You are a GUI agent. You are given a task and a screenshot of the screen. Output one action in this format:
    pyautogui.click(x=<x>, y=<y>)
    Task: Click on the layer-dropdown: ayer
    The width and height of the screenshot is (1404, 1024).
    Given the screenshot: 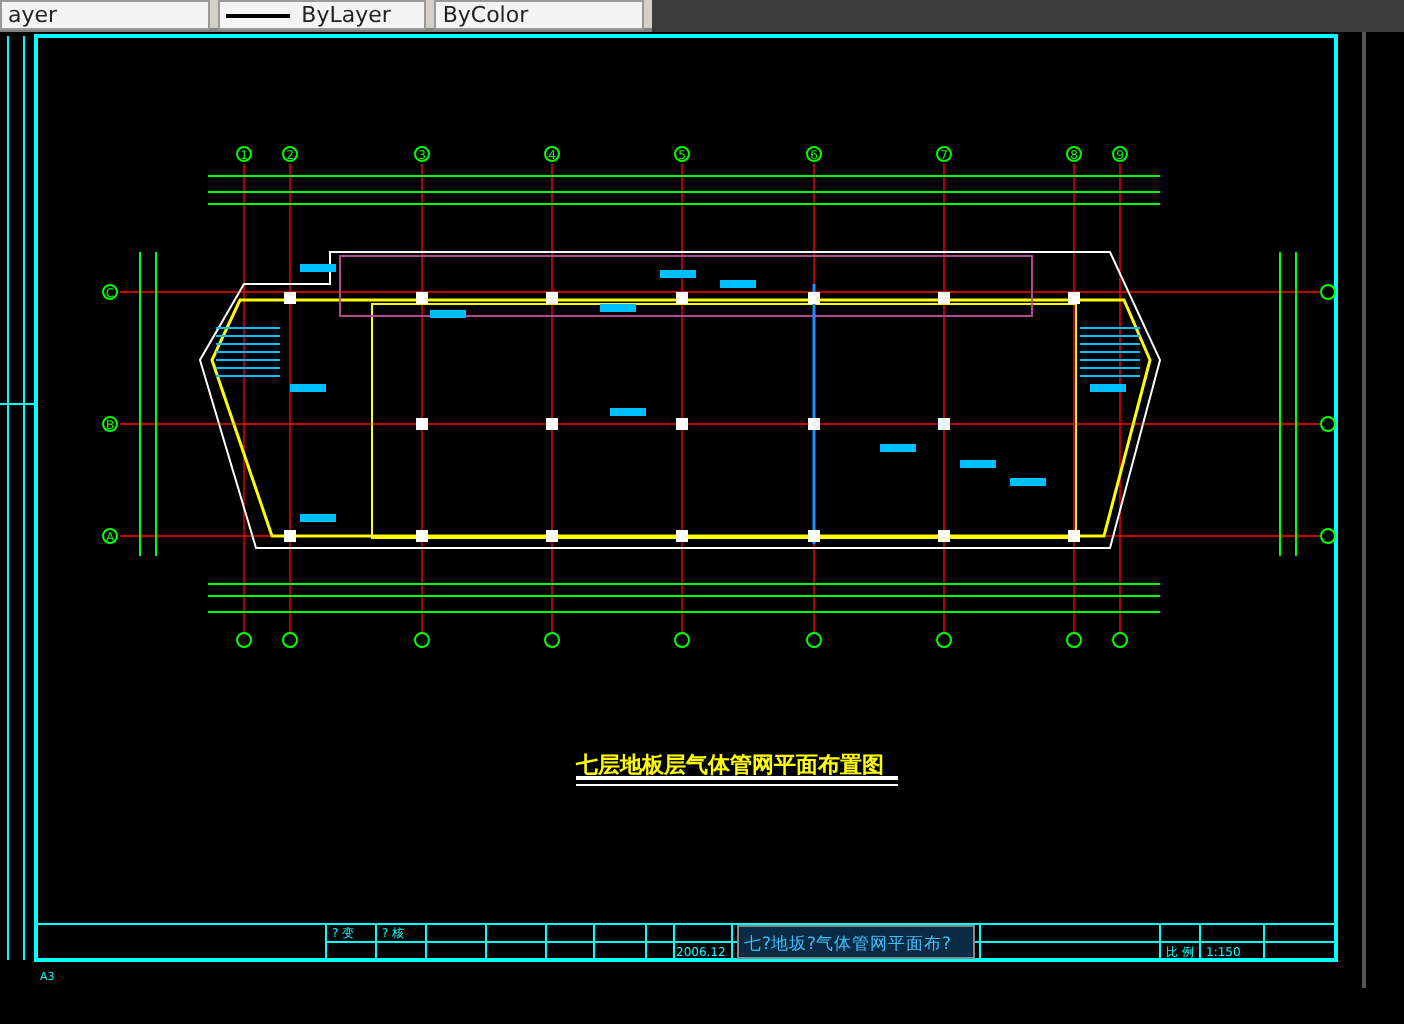 What is the action you would take?
    pyautogui.click(x=105, y=15)
    